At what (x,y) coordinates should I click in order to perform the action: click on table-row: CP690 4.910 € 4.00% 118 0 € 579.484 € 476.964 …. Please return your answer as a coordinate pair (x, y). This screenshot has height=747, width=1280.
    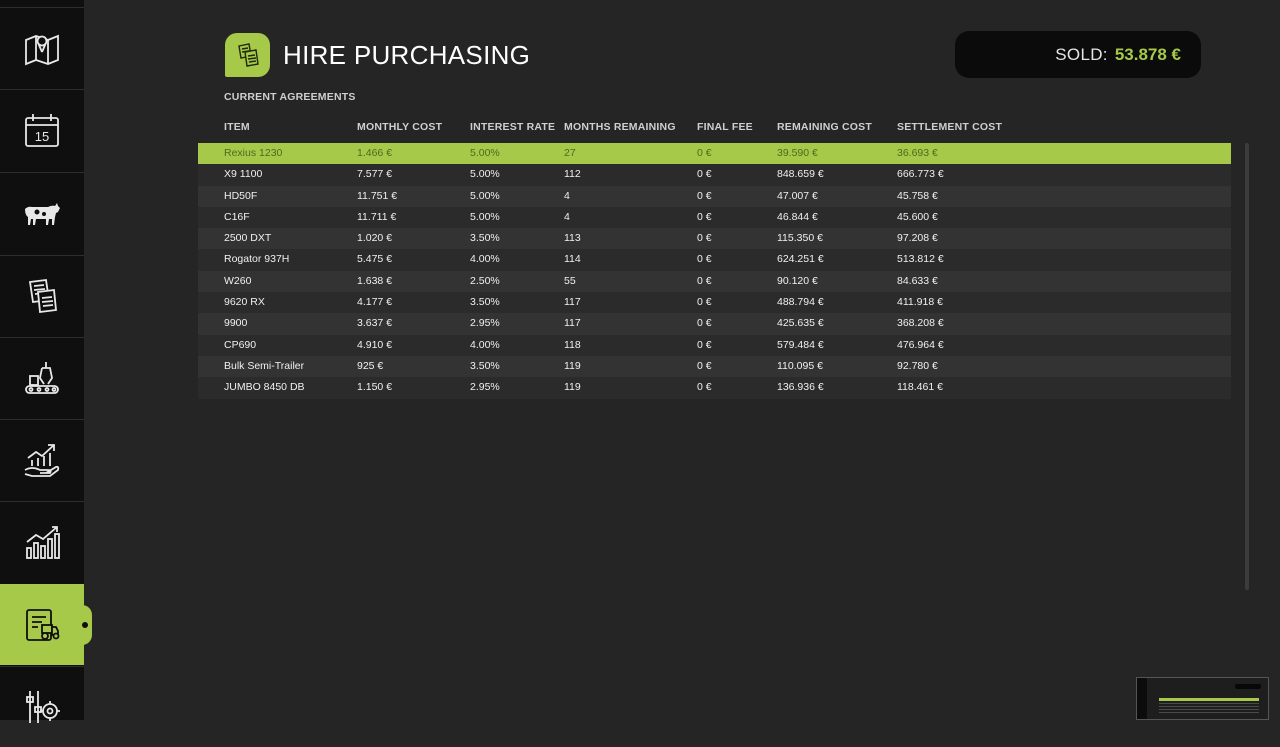
    Looking at the image, I should click on (714, 345).